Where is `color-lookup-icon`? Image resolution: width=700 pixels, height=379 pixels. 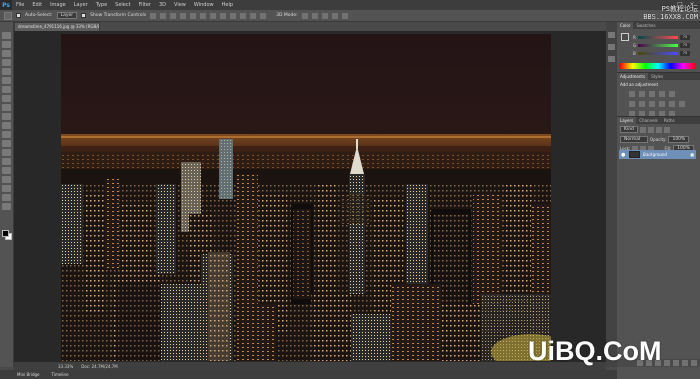
color-lookup-icon is located at coordinates (682, 104).